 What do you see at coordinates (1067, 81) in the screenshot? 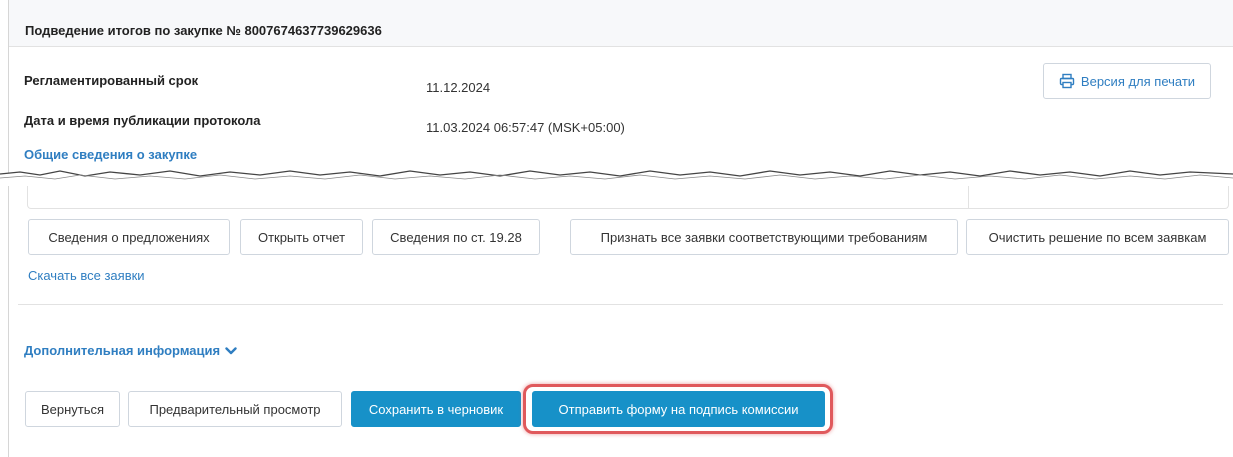
I see `printer-icon` at bounding box center [1067, 81].